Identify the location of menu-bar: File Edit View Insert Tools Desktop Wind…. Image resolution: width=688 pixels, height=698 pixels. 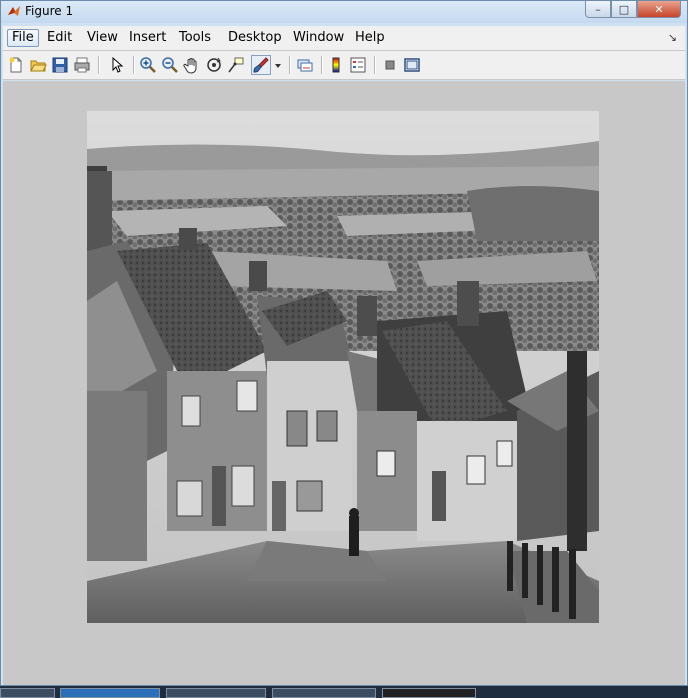
(344, 38).